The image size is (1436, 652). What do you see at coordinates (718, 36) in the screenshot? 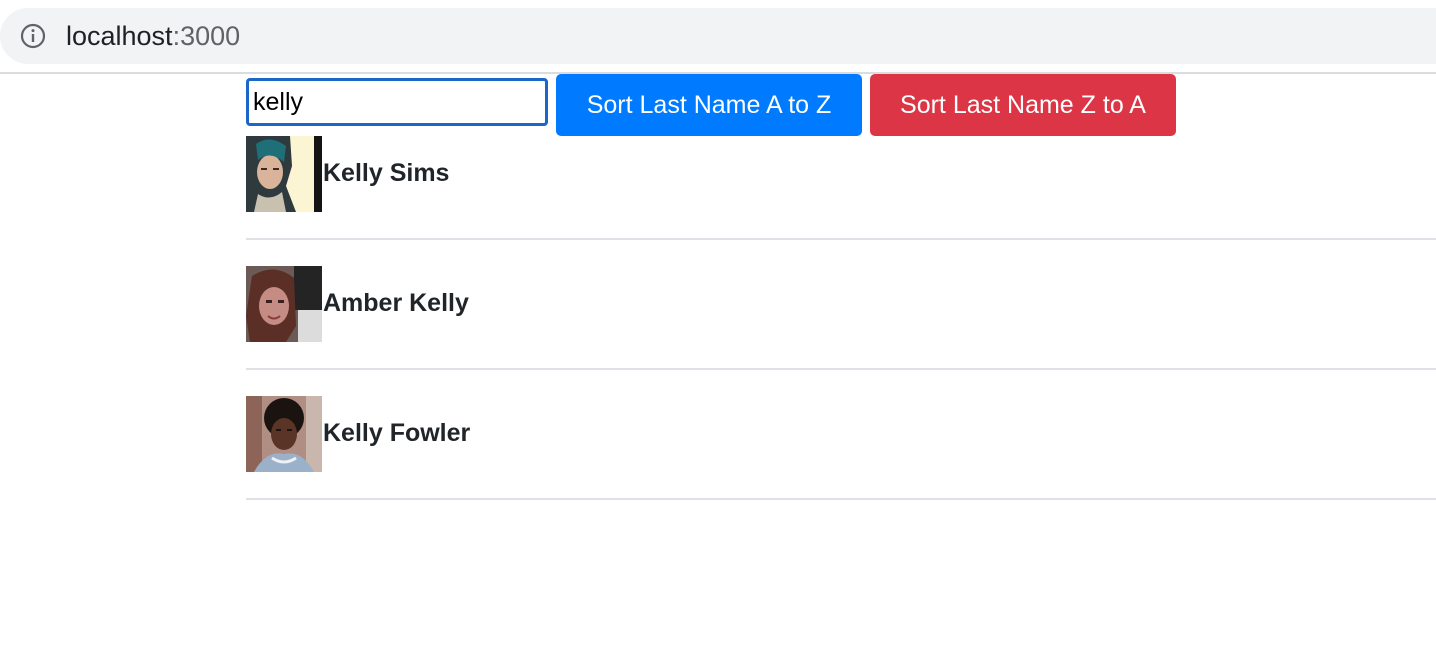
I see `address-bar: localhost:3000` at bounding box center [718, 36].